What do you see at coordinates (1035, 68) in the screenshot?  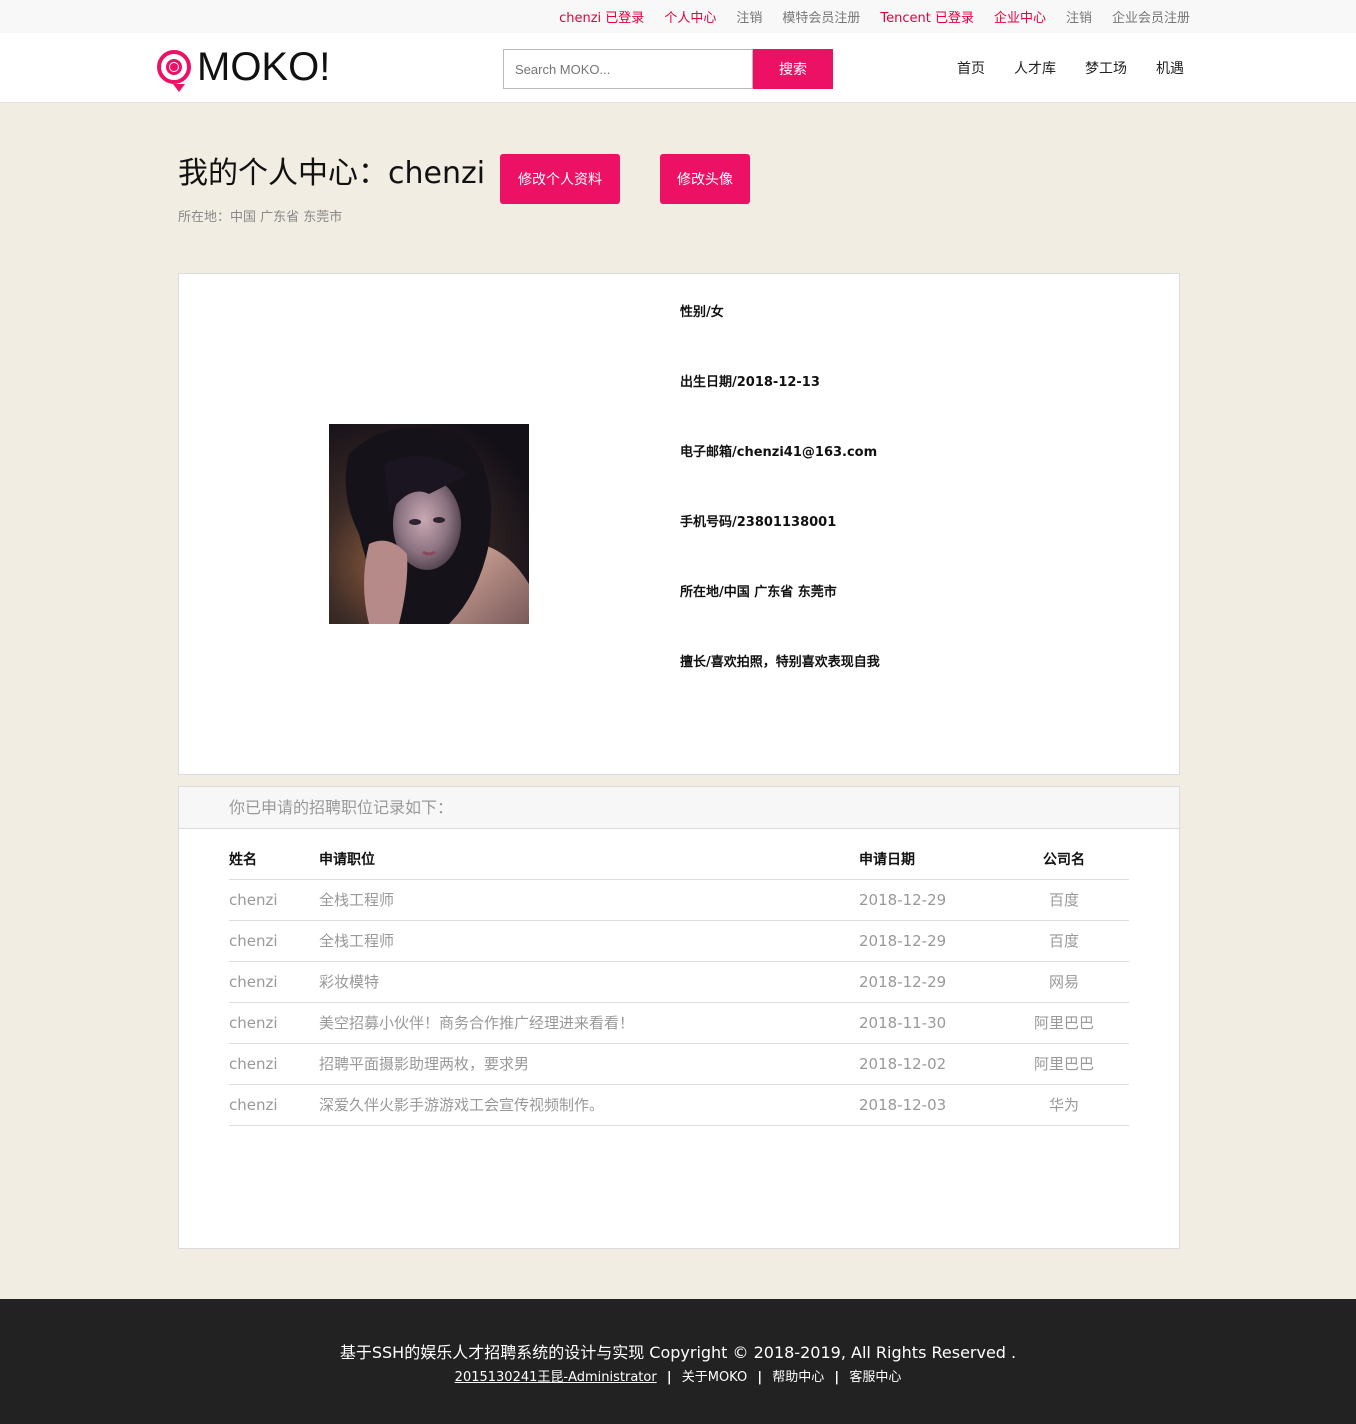 I see `nav-item-talent: 人才库` at bounding box center [1035, 68].